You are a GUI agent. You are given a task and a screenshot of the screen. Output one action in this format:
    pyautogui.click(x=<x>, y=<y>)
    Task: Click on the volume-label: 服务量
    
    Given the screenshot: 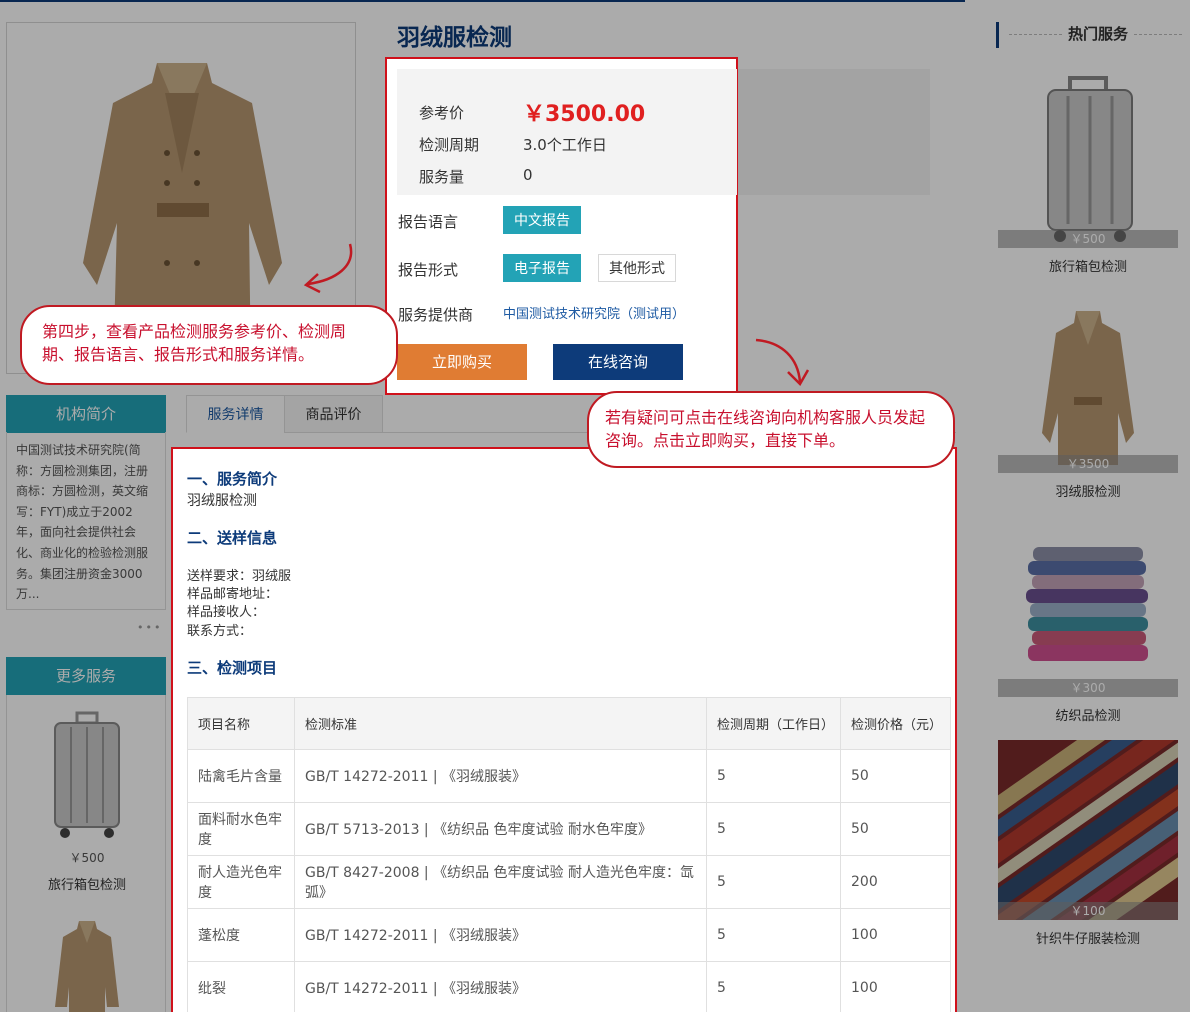 What is the action you would take?
    pyautogui.click(x=442, y=177)
    